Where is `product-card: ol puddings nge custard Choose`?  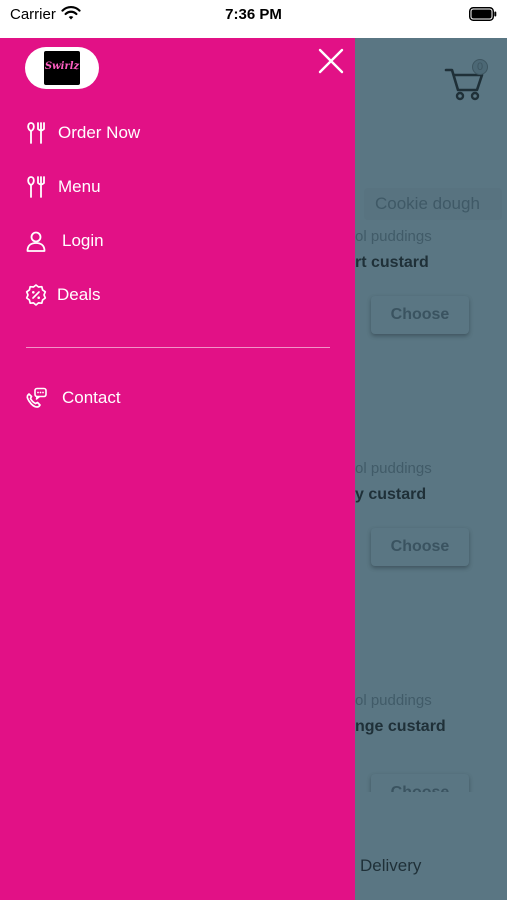
product-card: ol puddings nge custard Choose is located at coordinates (431, 742).